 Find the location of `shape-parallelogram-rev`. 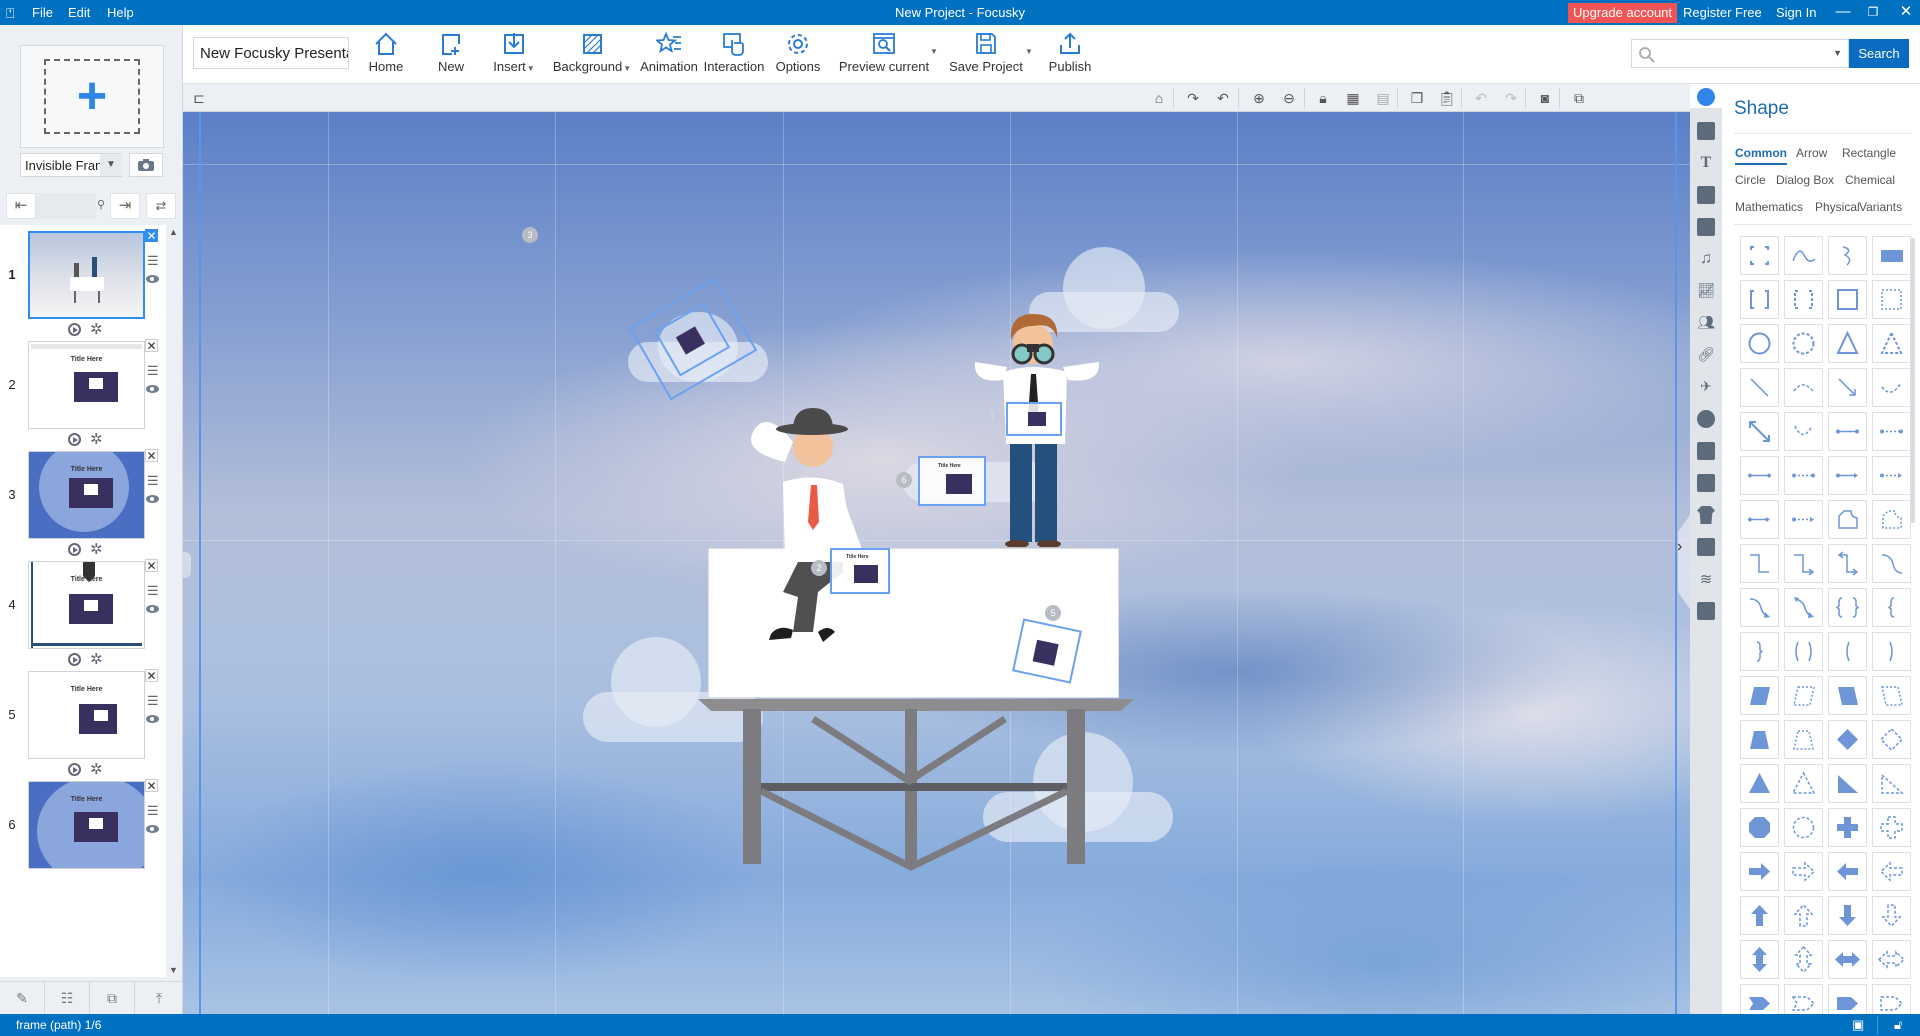

shape-parallelogram-rev is located at coordinates (1847, 695).